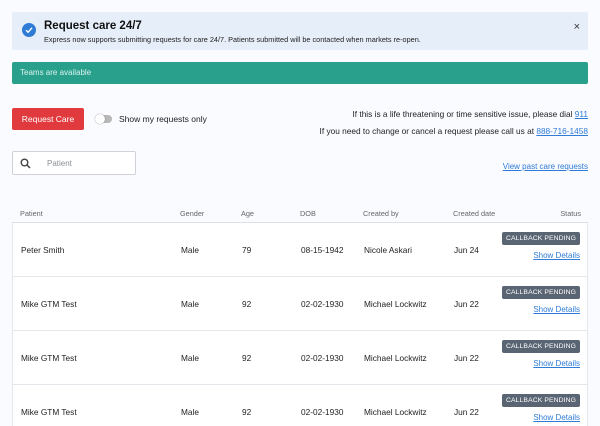  Describe the element at coordinates (48, 119) in the screenshot. I see `request-care-button: Request Care` at that location.